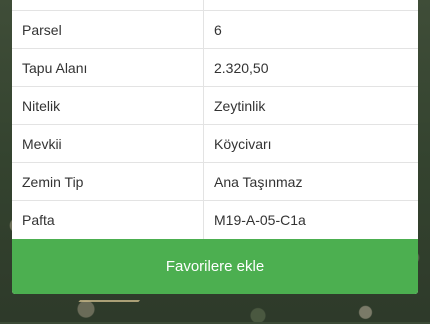 The width and height of the screenshot is (430, 324). Describe the element at coordinates (55, 68) in the screenshot. I see `row-label: Tapu Alanı` at that location.